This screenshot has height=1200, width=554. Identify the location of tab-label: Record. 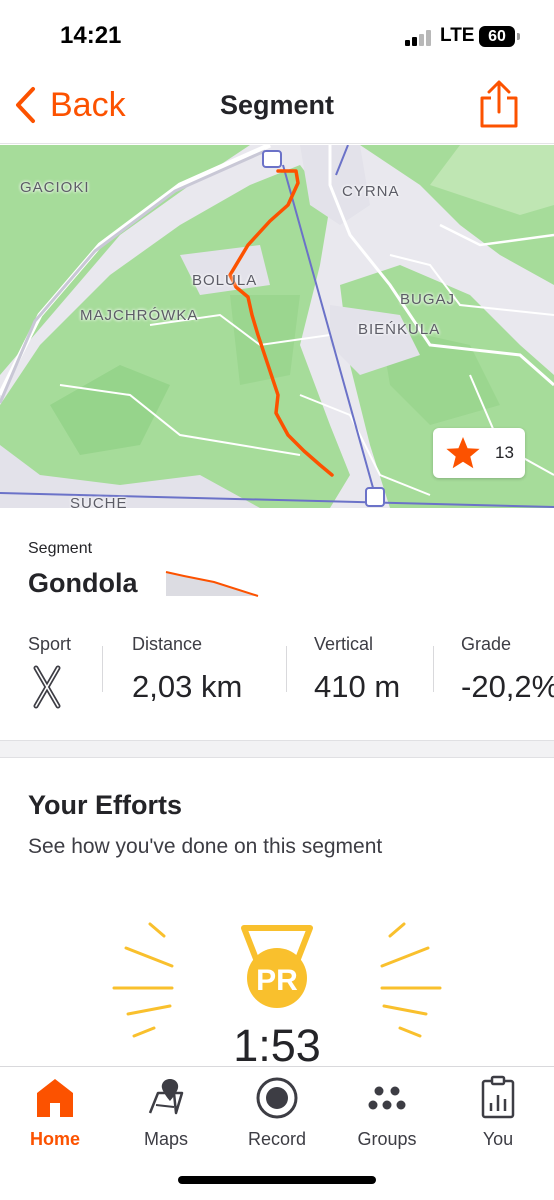
(277, 1139).